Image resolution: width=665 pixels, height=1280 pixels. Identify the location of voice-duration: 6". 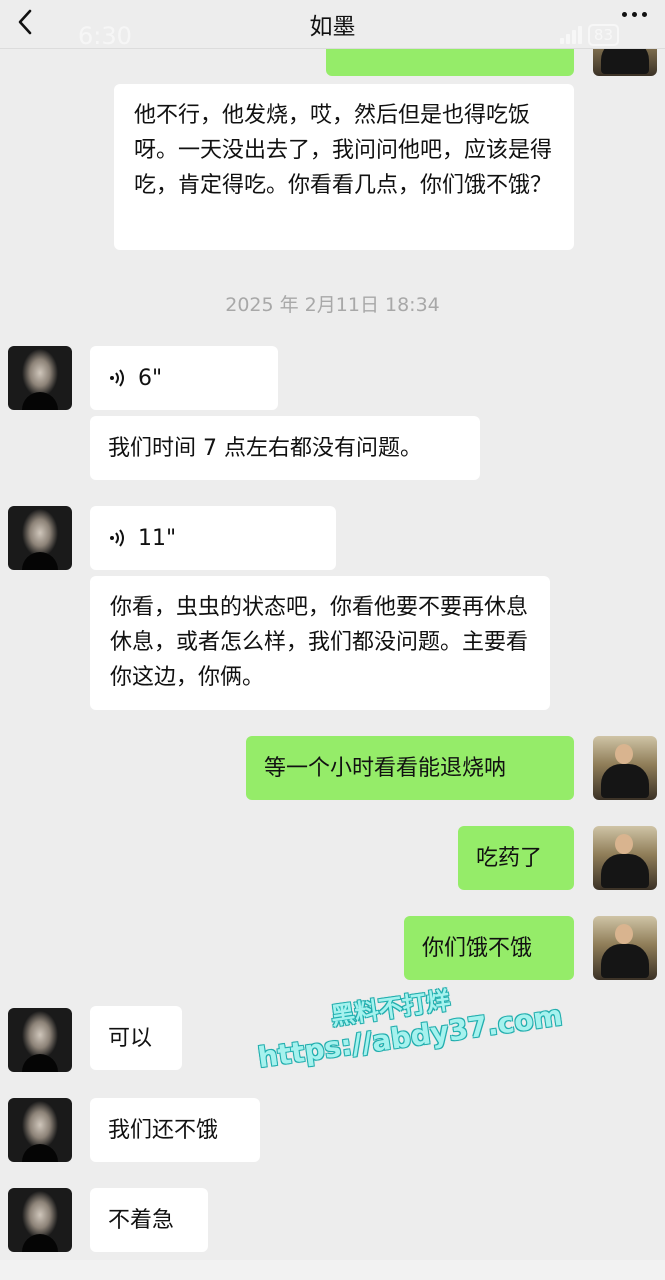
(150, 378).